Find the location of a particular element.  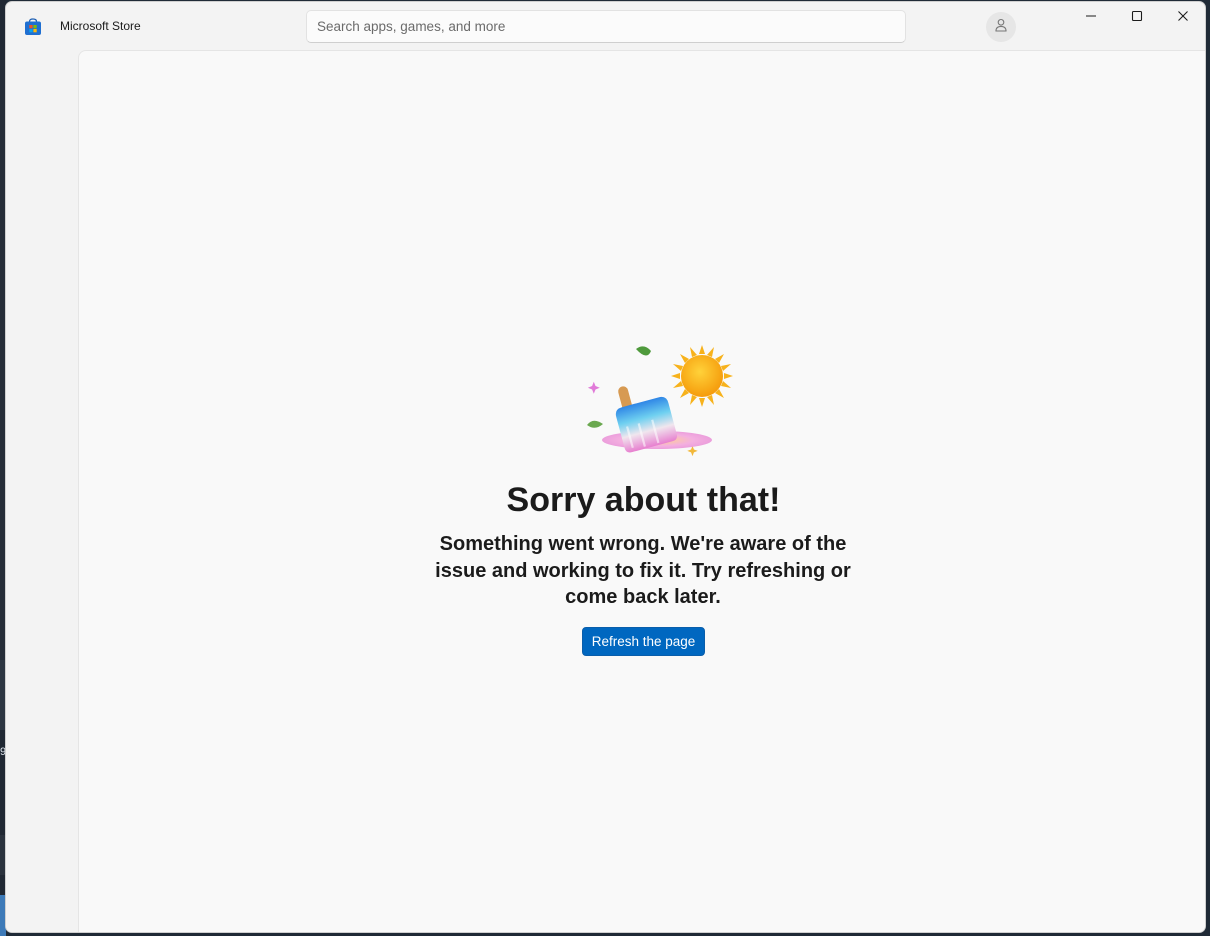

minimize-button is located at coordinates (1091, 18).